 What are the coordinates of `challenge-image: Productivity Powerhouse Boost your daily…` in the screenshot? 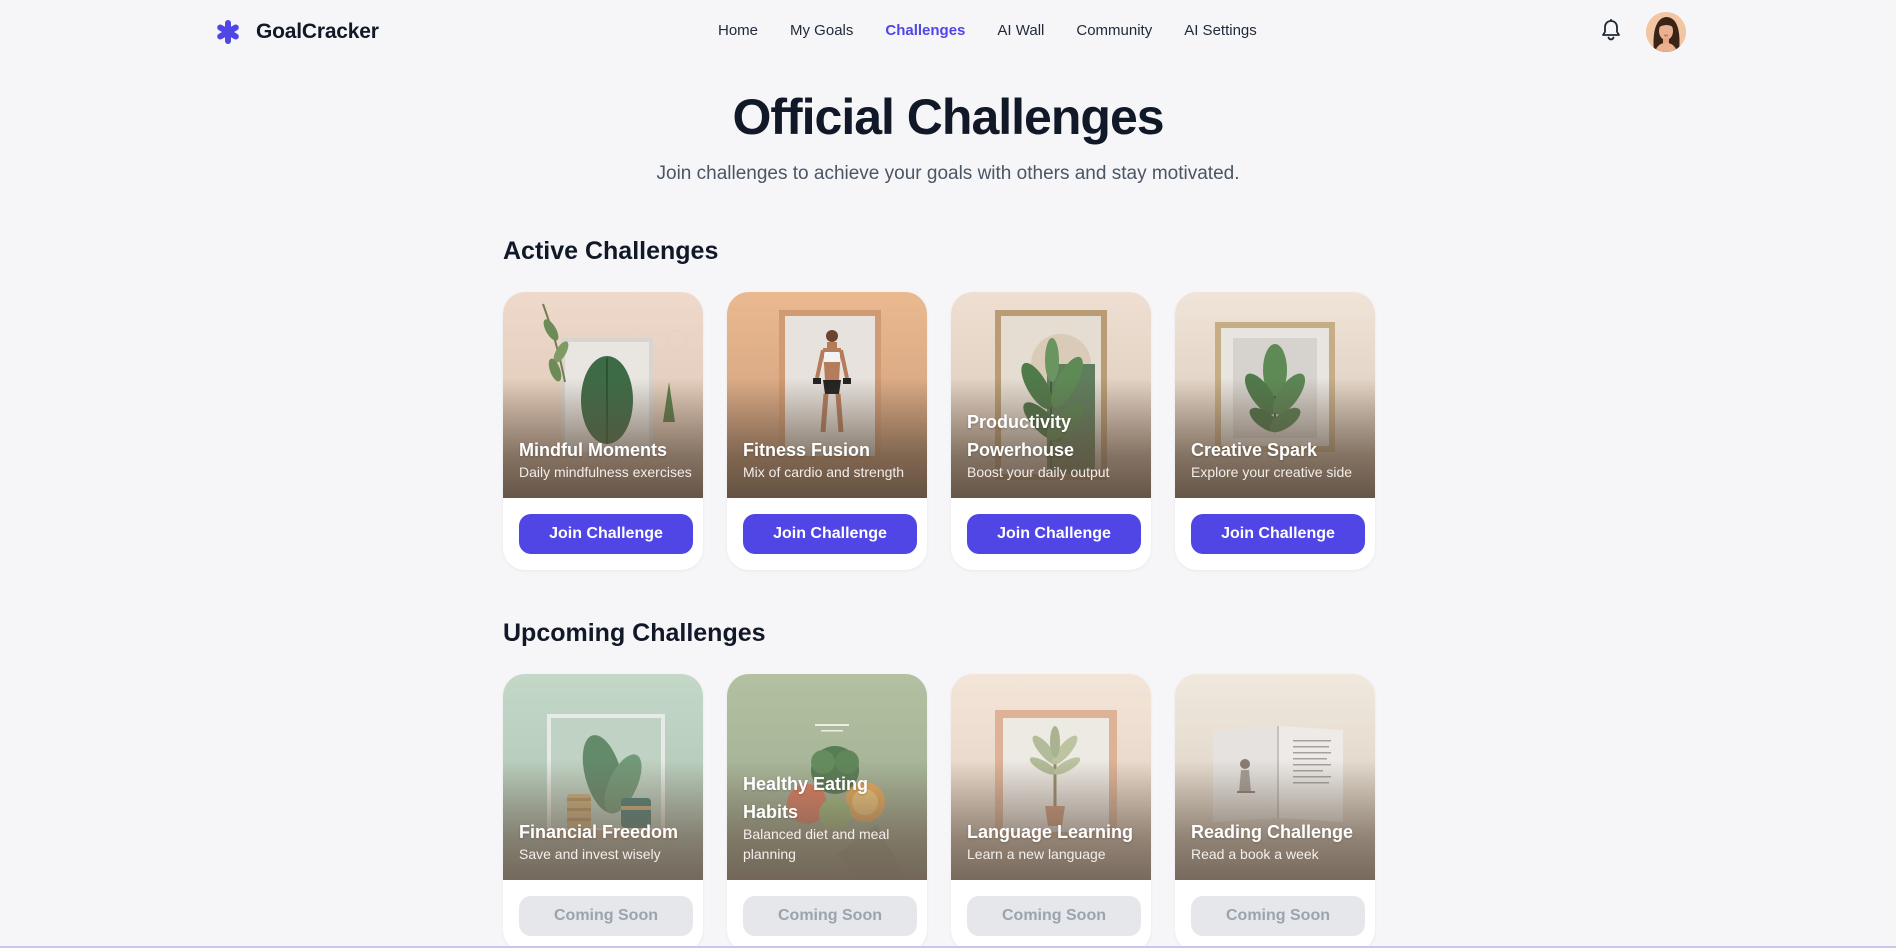 It's located at (1051, 395).